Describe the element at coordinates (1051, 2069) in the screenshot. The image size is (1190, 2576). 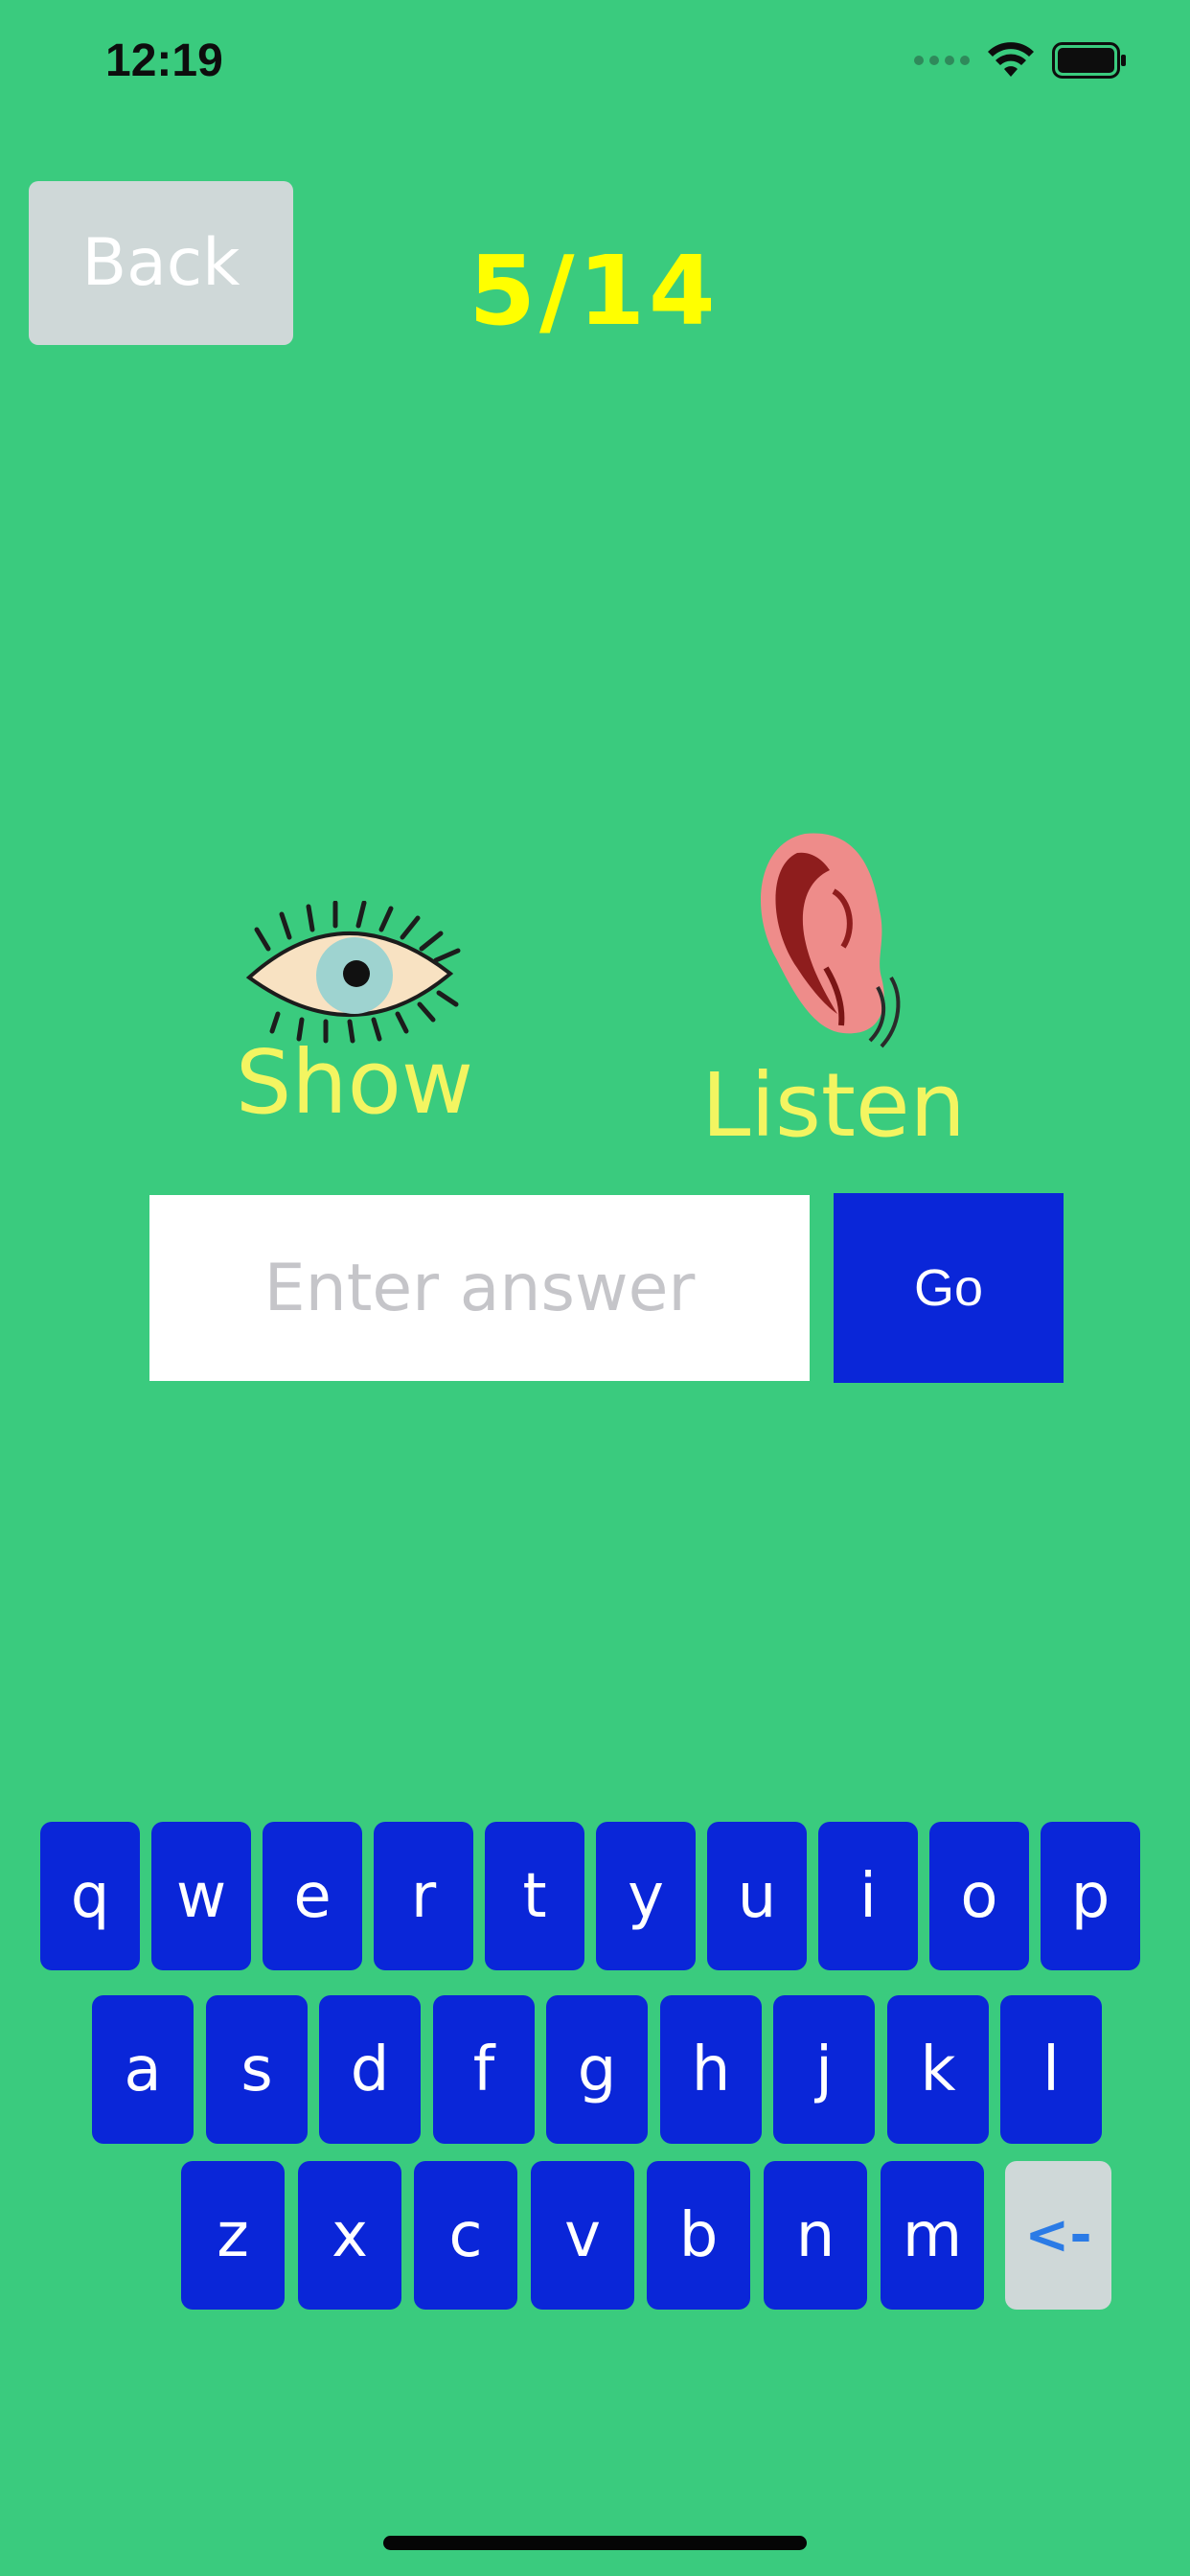
I see `key-l: l` at that location.